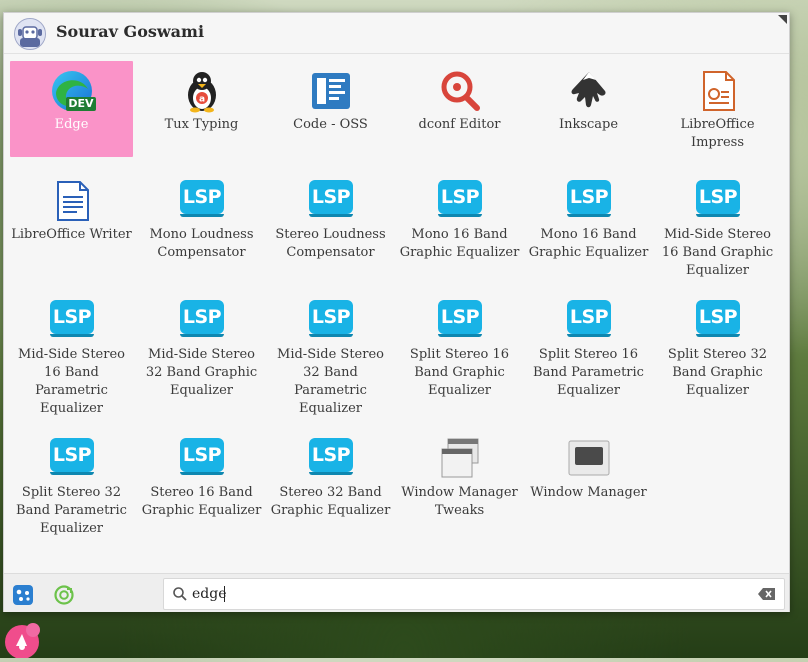 This screenshot has height=662, width=808. Describe the element at coordinates (460, 91) in the screenshot. I see `dconf-editor-icon` at that location.